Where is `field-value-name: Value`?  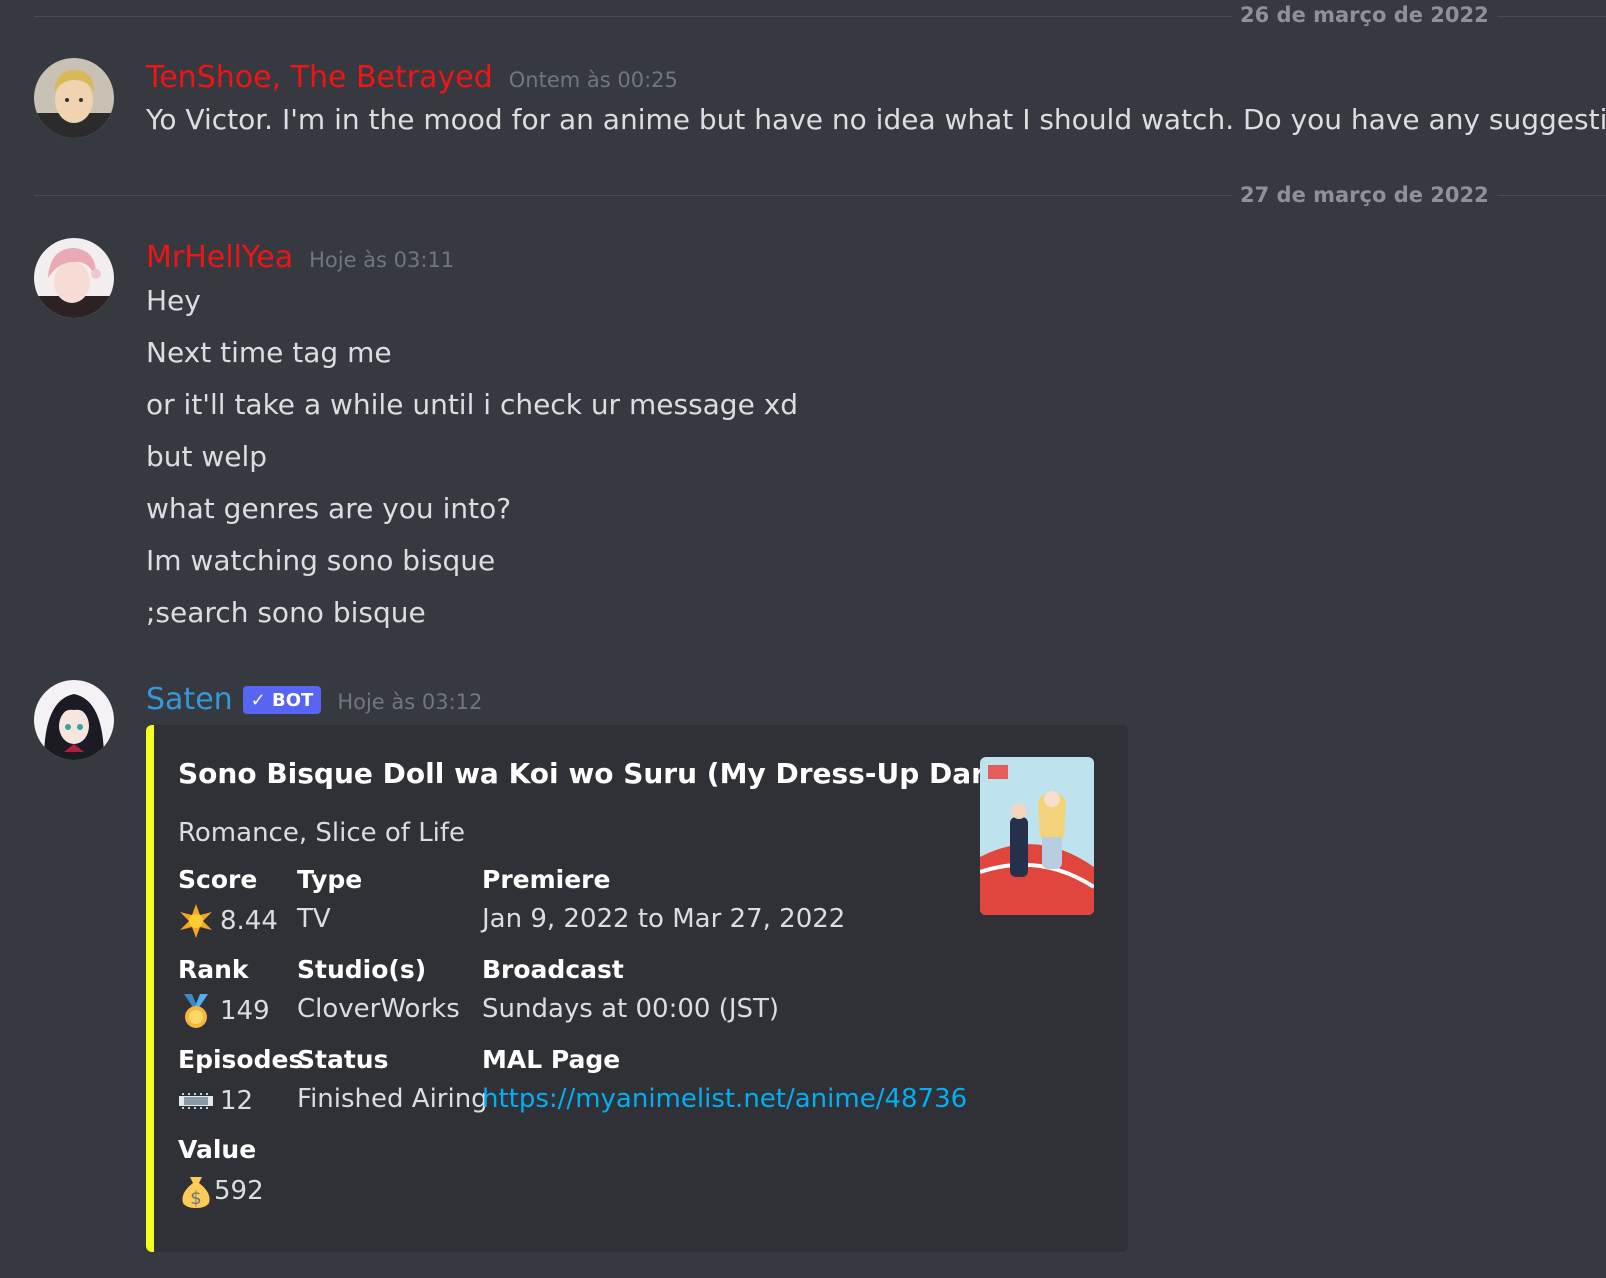 field-value-name: Value is located at coordinates (217, 1149).